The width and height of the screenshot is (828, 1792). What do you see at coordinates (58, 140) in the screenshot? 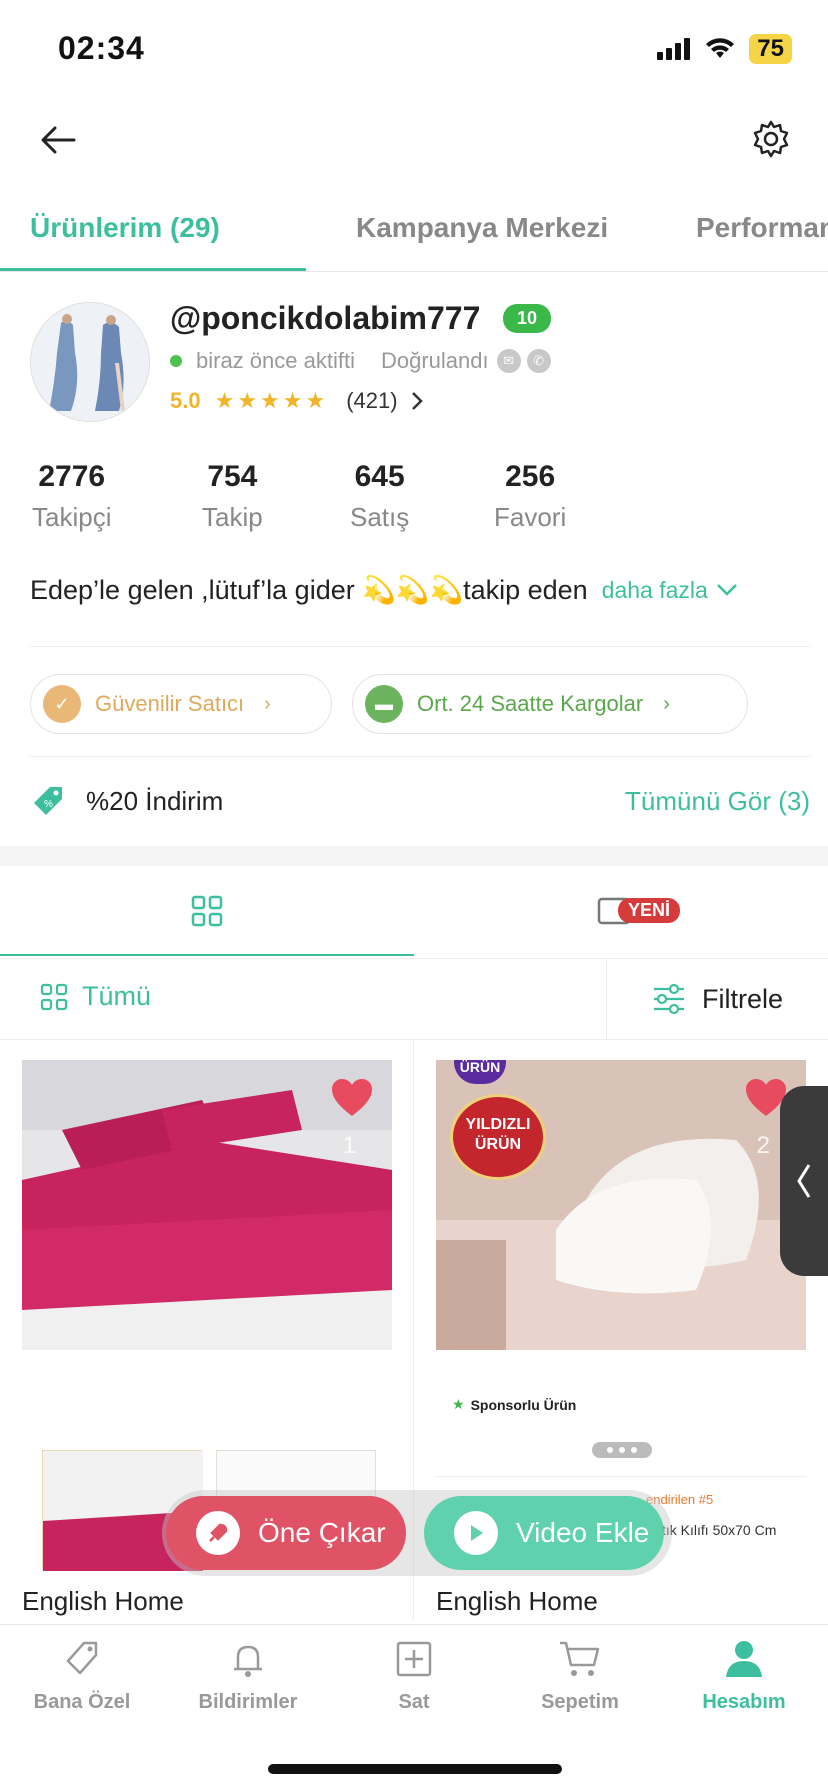
I see `back-arrow-icon` at bounding box center [58, 140].